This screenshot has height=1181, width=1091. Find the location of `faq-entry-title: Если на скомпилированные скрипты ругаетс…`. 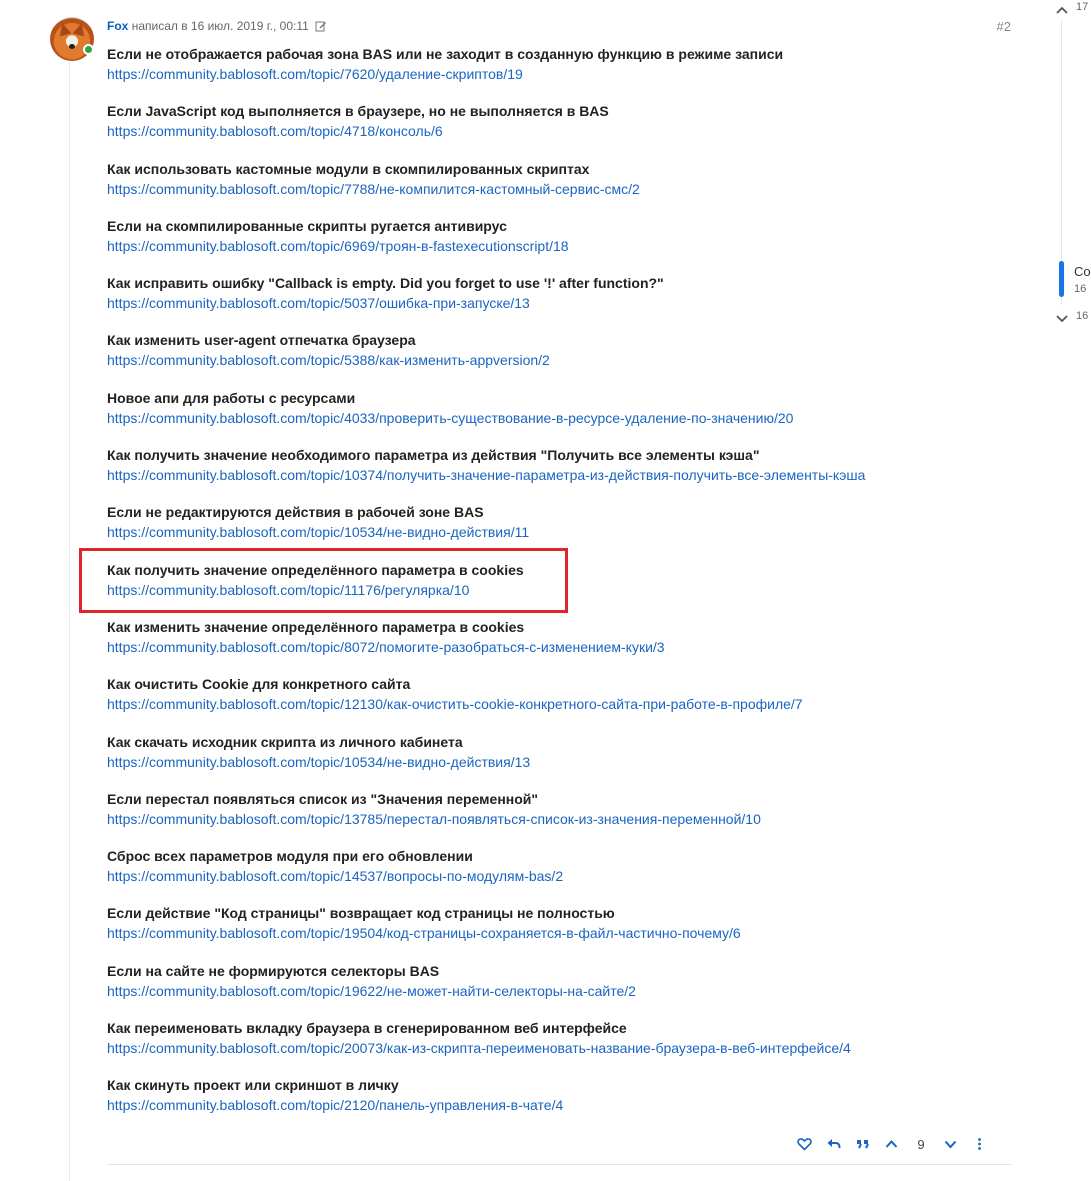

faq-entry-title: Если на скомпилированные скрипты ругаетс… is located at coordinates (307, 225).